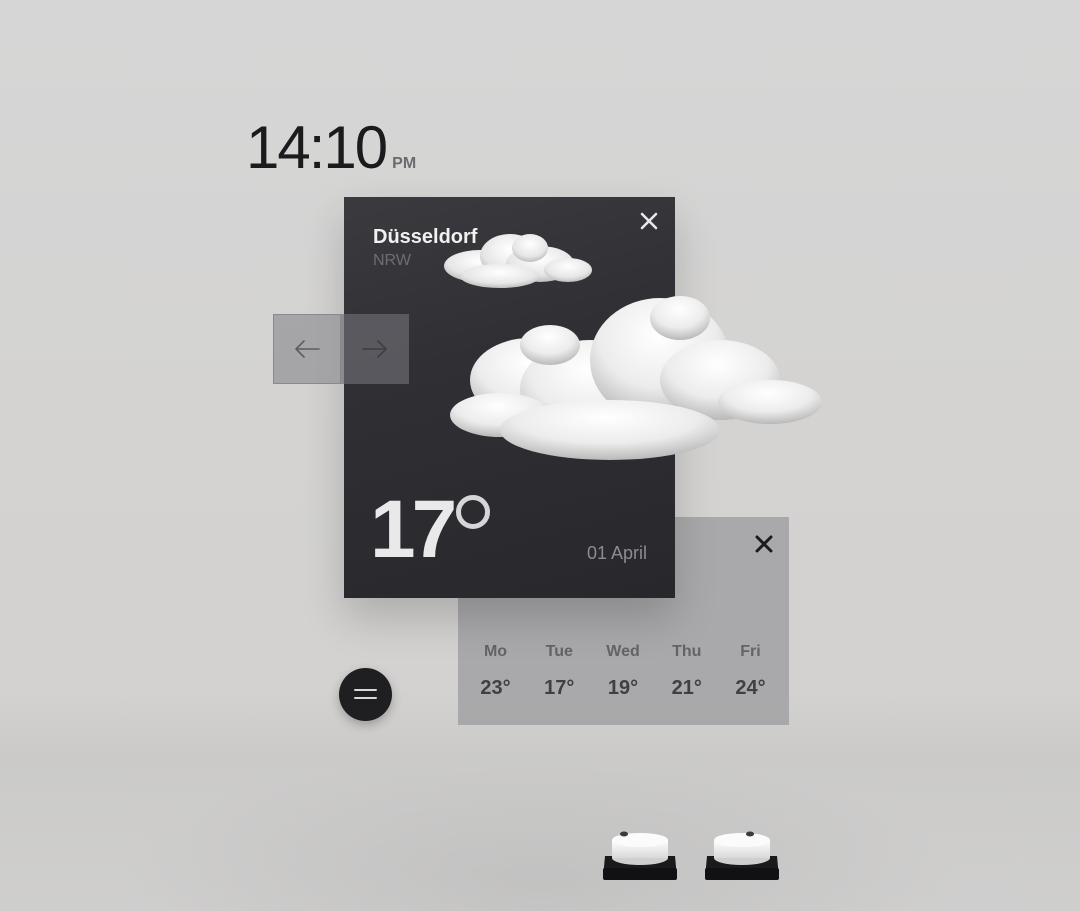  What do you see at coordinates (495, 671) in the screenshot?
I see `forecast-day-item: Mo 23°` at bounding box center [495, 671].